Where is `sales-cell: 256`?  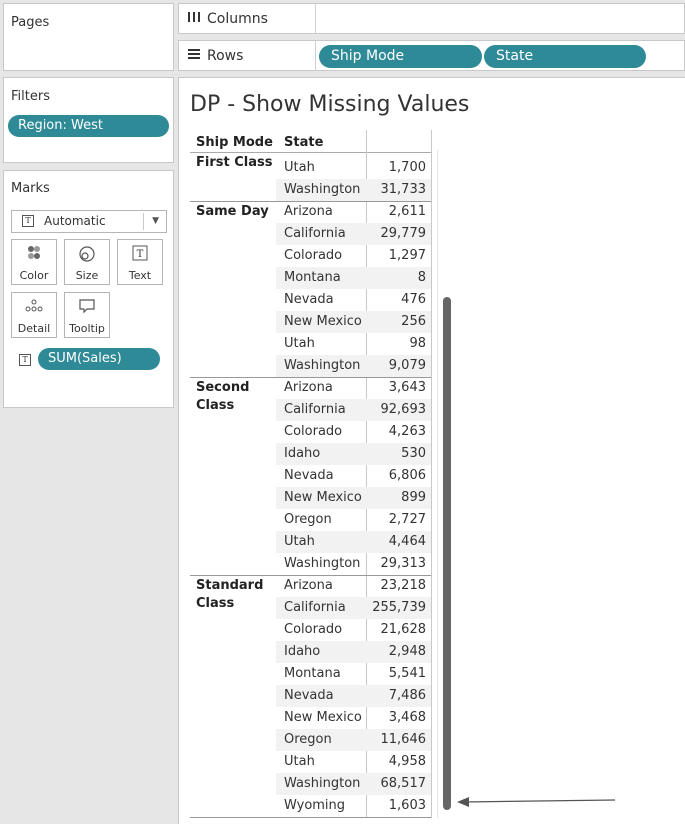 sales-cell: 256 is located at coordinates (397, 322).